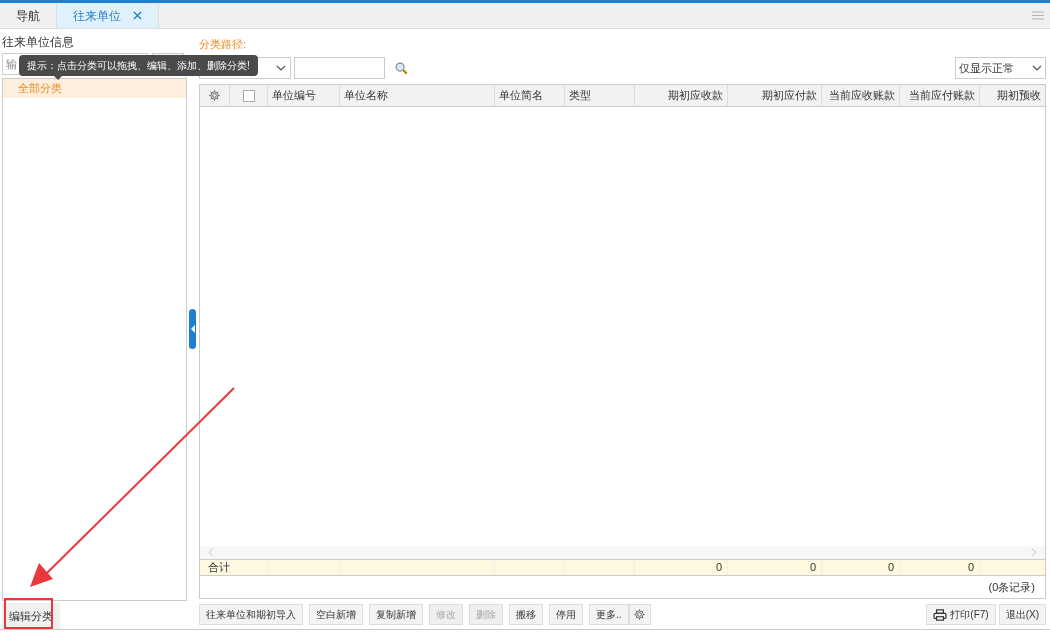 This screenshot has width=1050, height=635. What do you see at coordinates (219, 568) in the screenshot?
I see `totals-label: 合计` at bounding box center [219, 568].